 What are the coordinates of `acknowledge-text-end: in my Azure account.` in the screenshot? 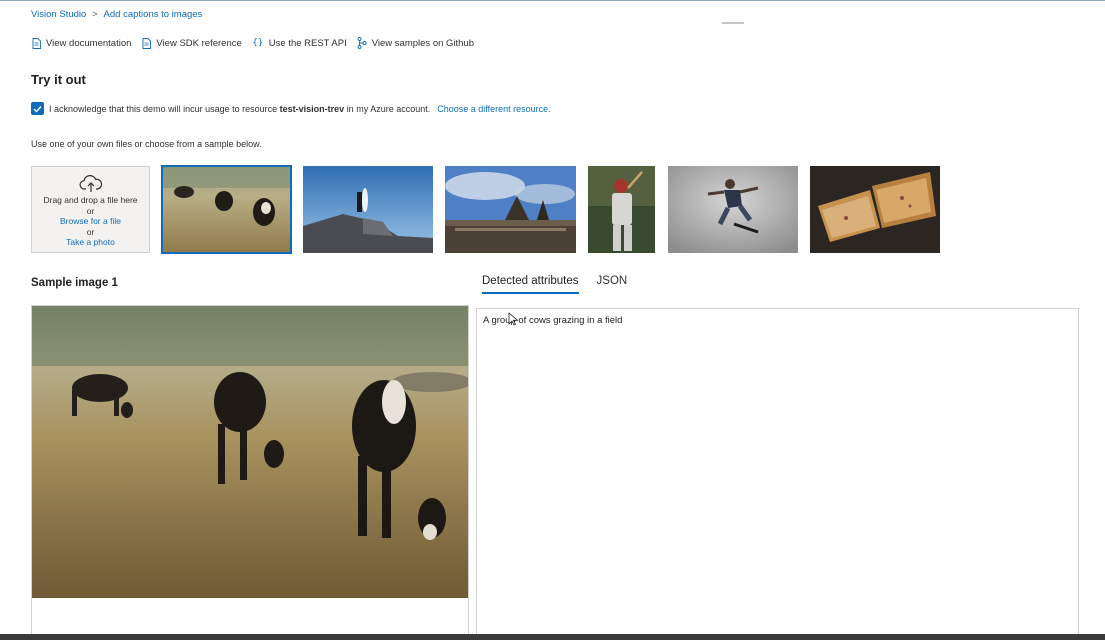 It's located at (388, 108).